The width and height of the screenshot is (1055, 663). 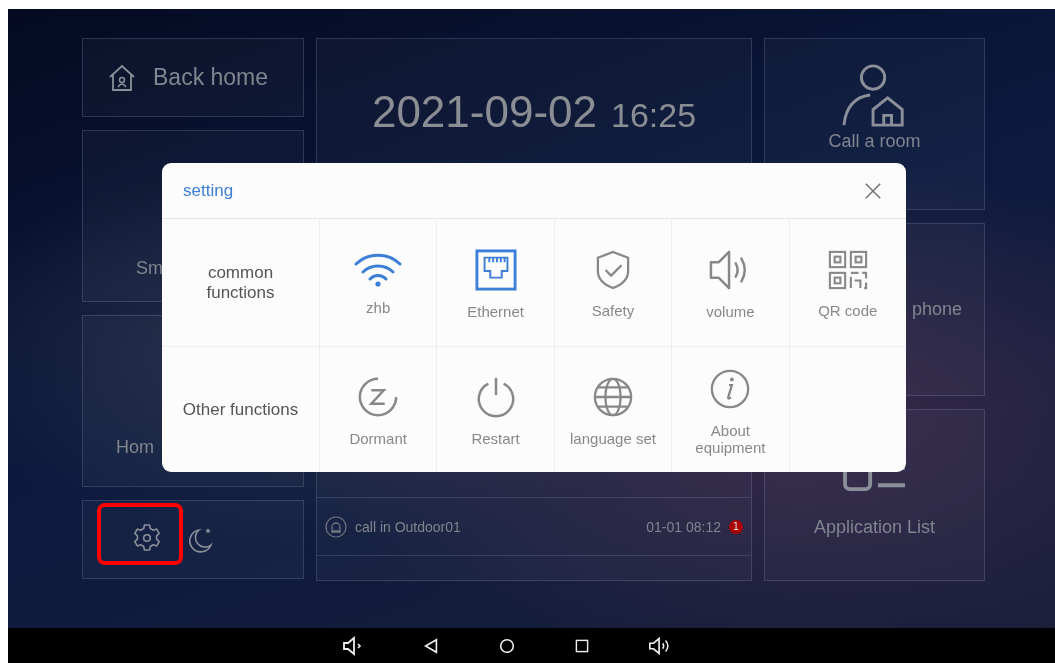 I want to click on setting-item: Dormant, so click(x=378, y=409).